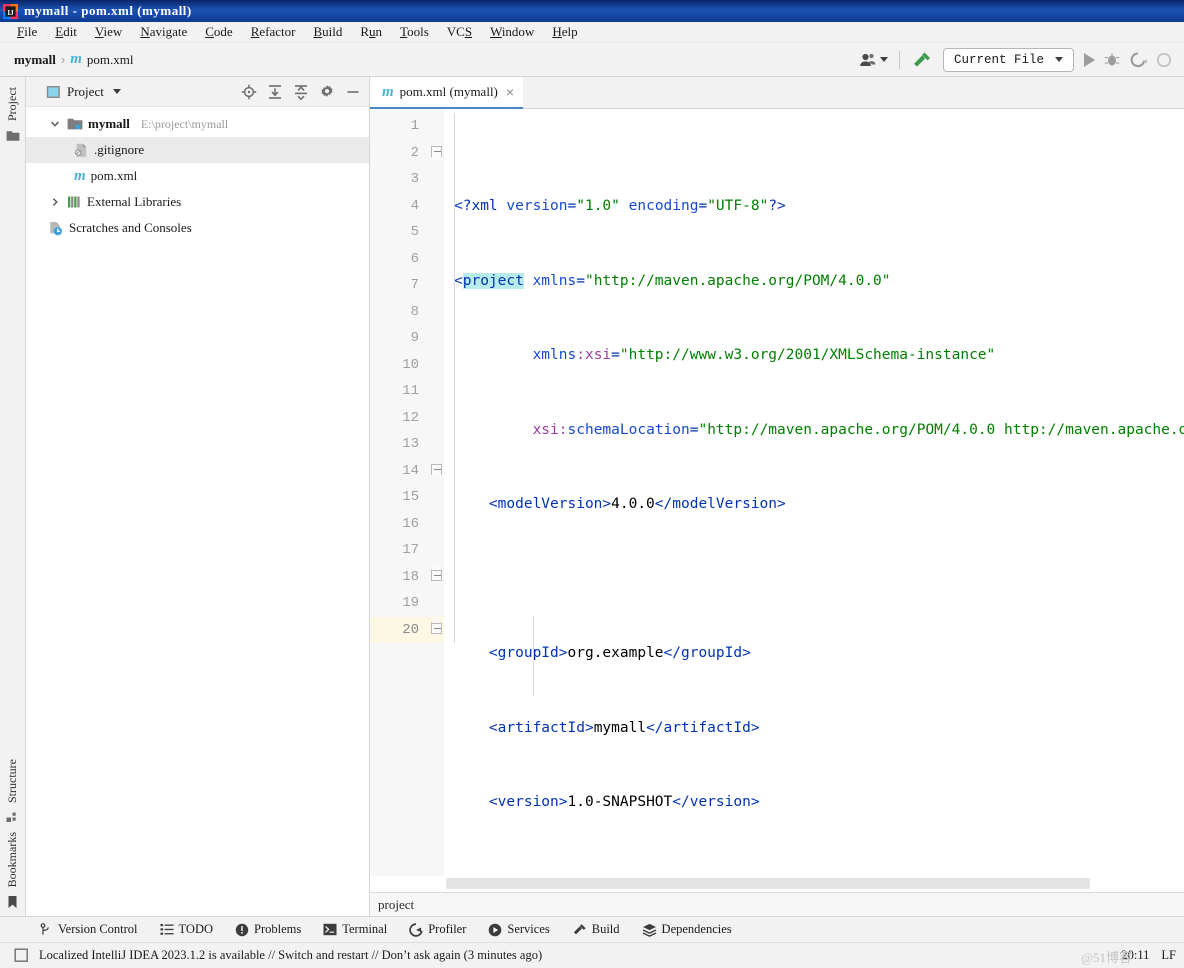  Describe the element at coordinates (620, 206) in the screenshot. I see `code-line-1: <?xml version="1.0" encoding="UTF-8"?>` at that location.